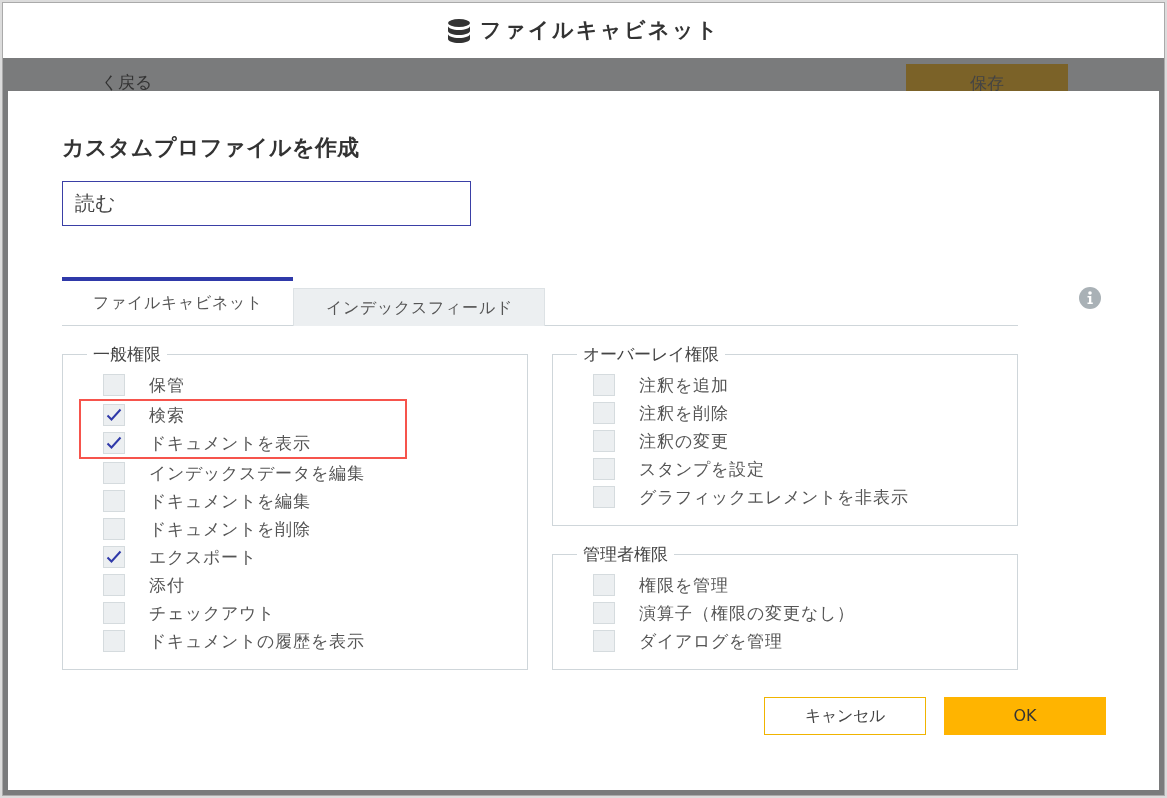  I want to click on permission-label: 注釈の変更, so click(684, 441).